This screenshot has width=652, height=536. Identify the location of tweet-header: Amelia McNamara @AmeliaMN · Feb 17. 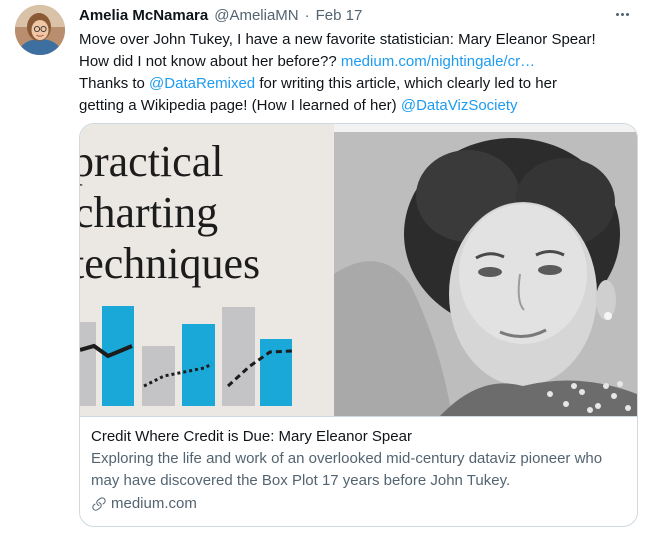
(220, 16).